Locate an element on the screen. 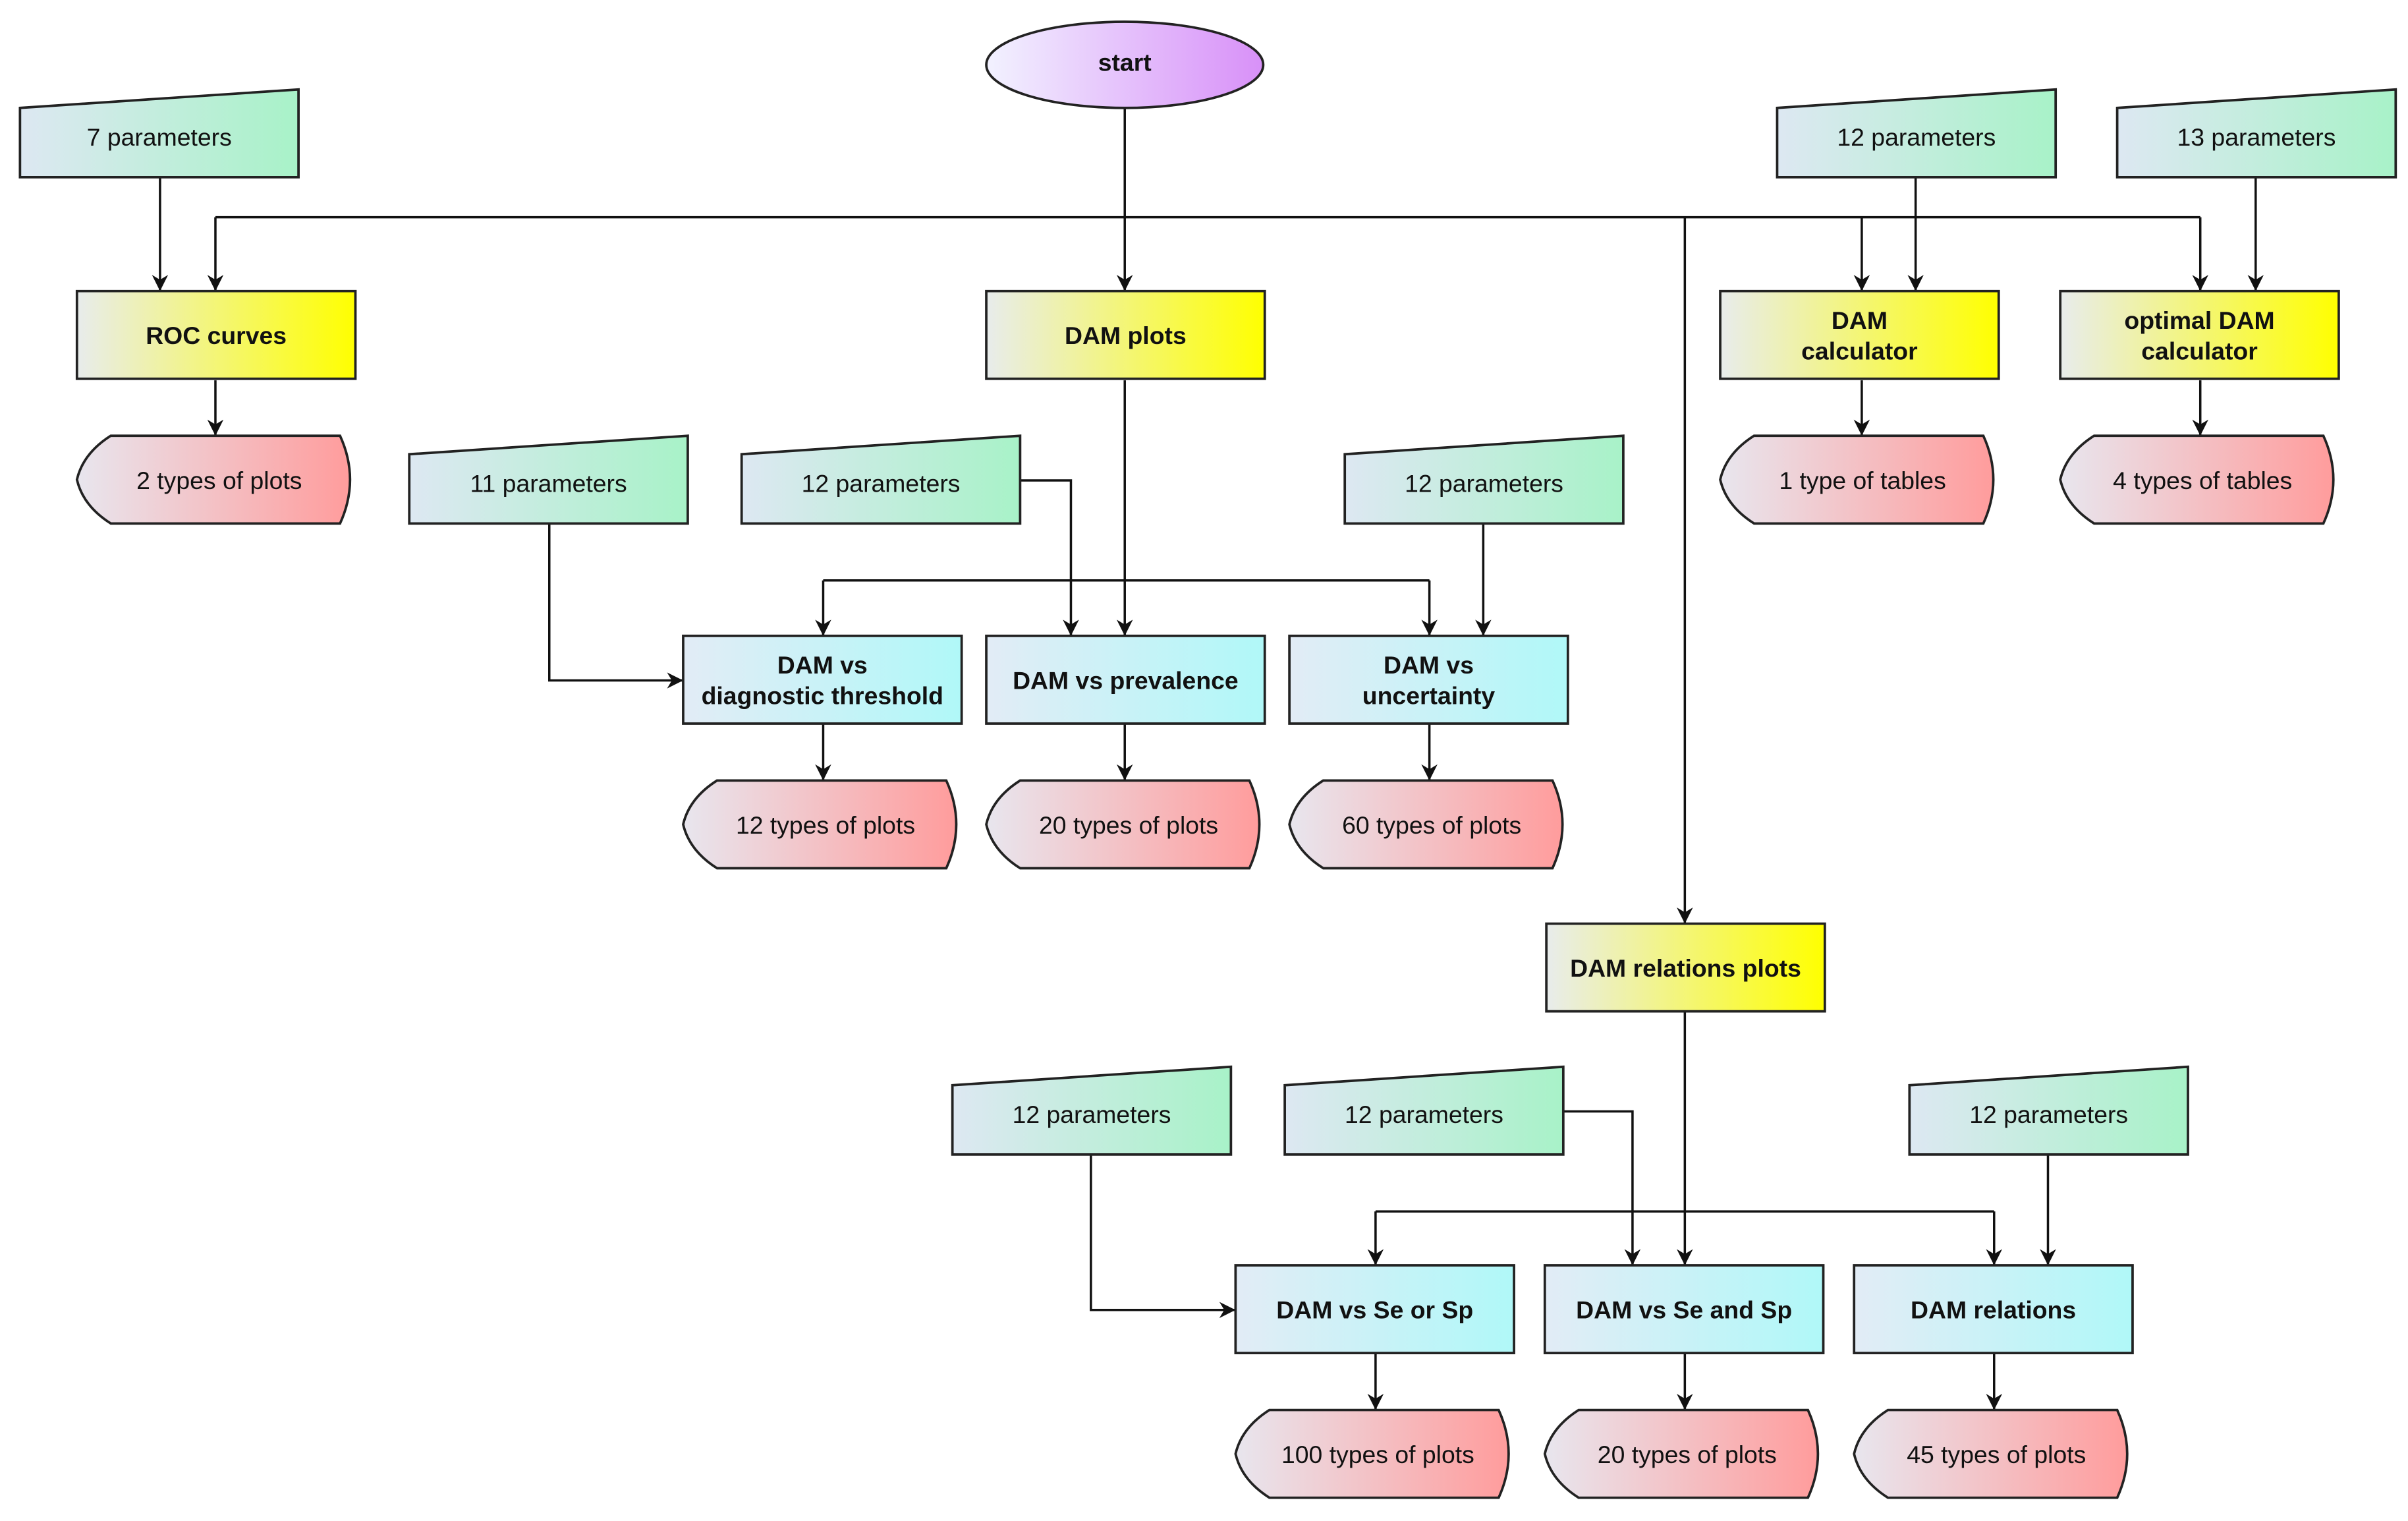  submodules-seorsp: DAM vs Se or Sp is located at coordinates (1374, 1309).